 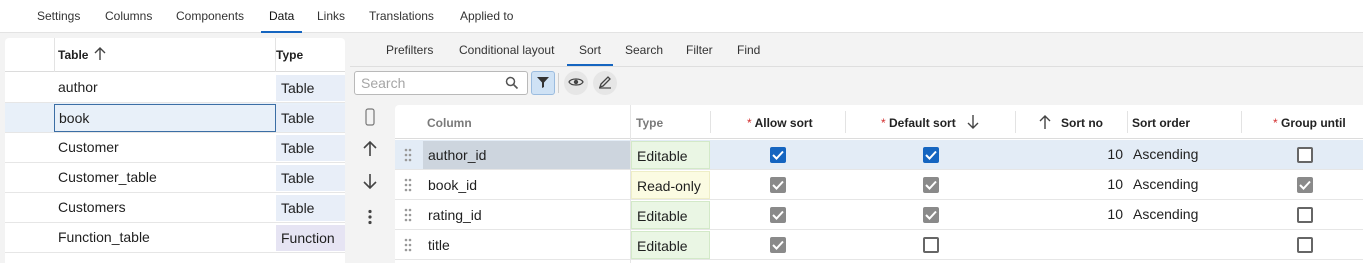 I want to click on more-options-icon, so click(x=370, y=217).